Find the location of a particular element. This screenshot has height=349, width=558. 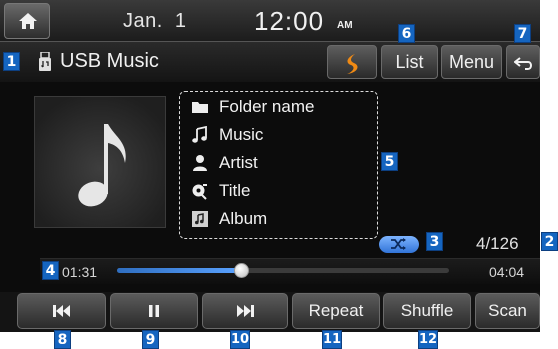

next-track-icon is located at coordinates (245, 311).